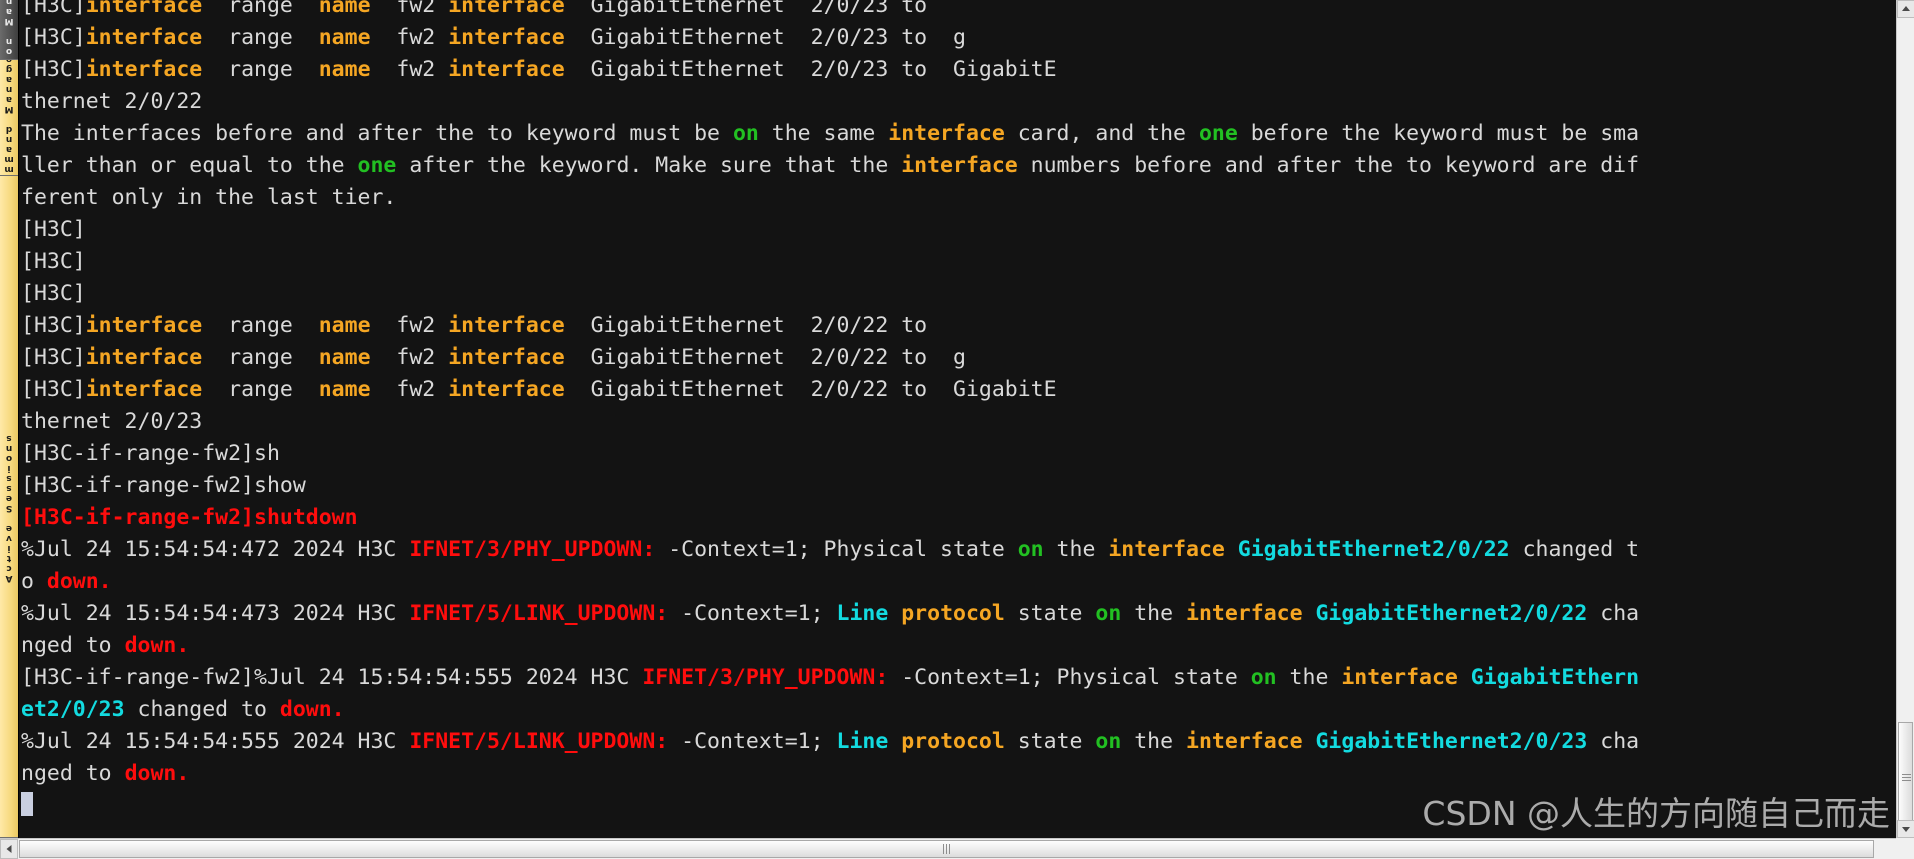  What do you see at coordinates (1574, 549) in the screenshot?
I see `terminal-text-segment: changed t` at bounding box center [1574, 549].